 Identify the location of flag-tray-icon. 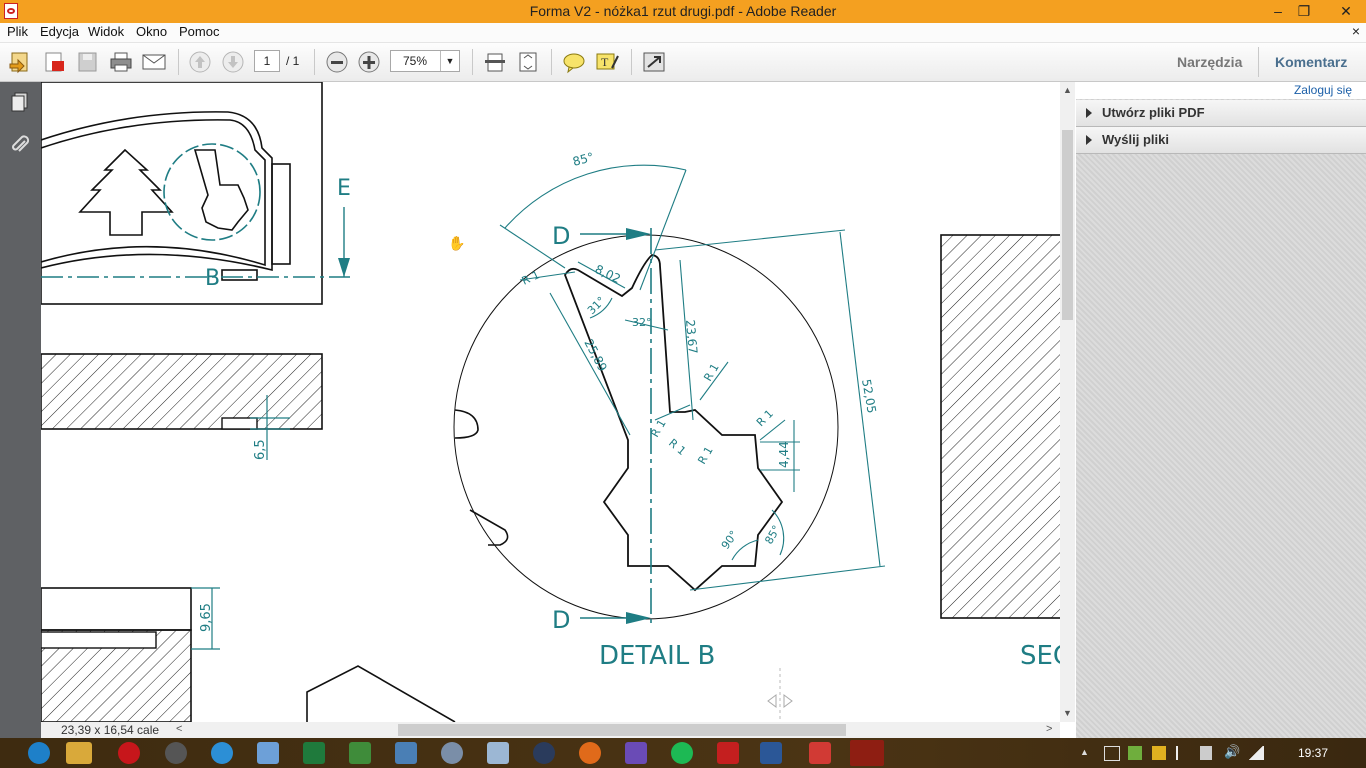
(1183, 753).